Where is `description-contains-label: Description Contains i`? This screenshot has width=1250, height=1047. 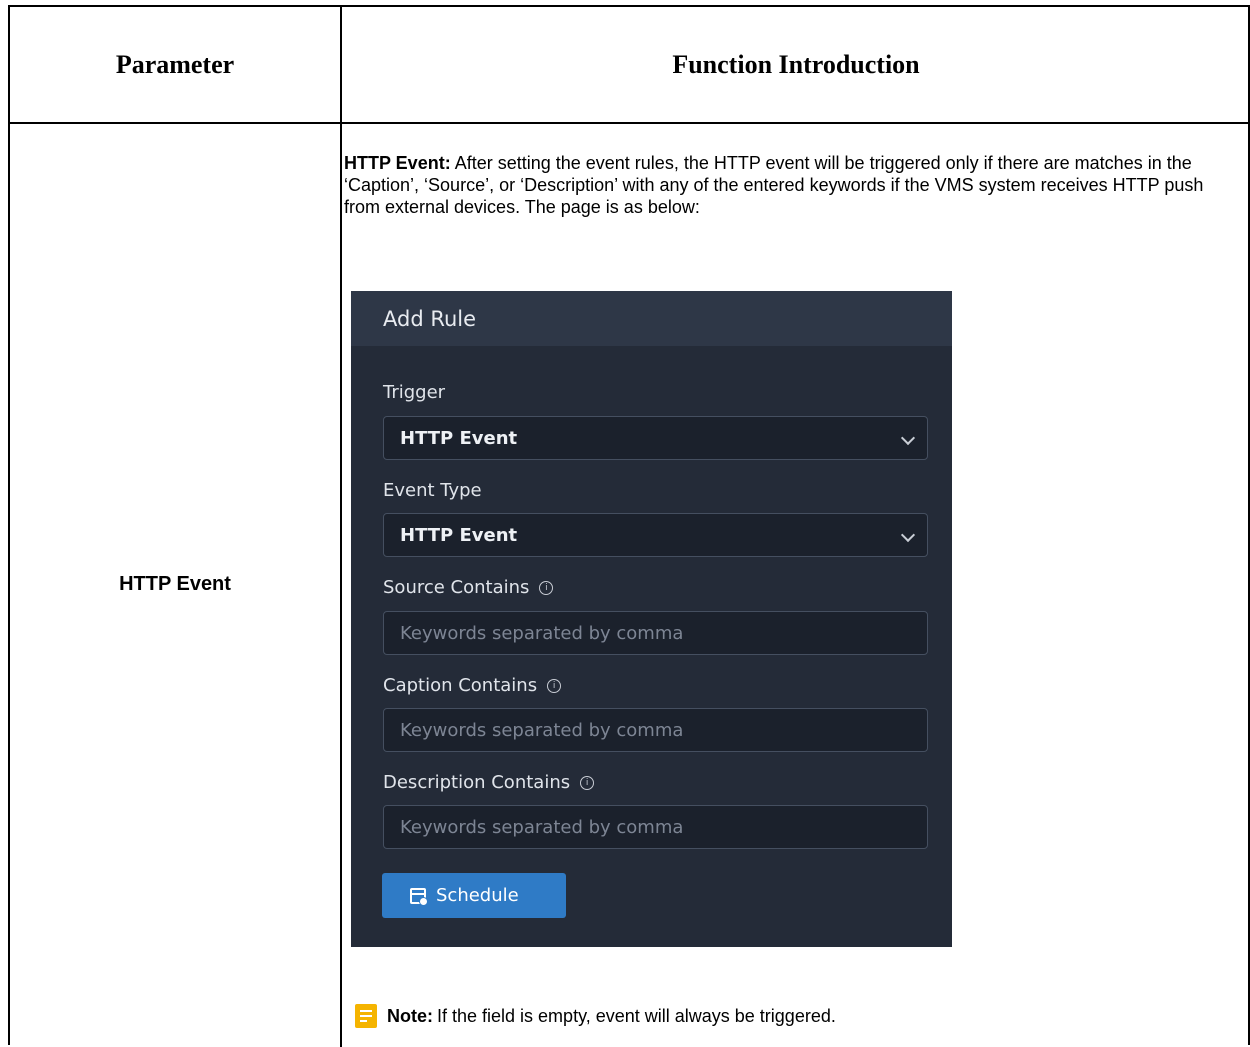 description-contains-label: Description Contains i is located at coordinates (489, 782).